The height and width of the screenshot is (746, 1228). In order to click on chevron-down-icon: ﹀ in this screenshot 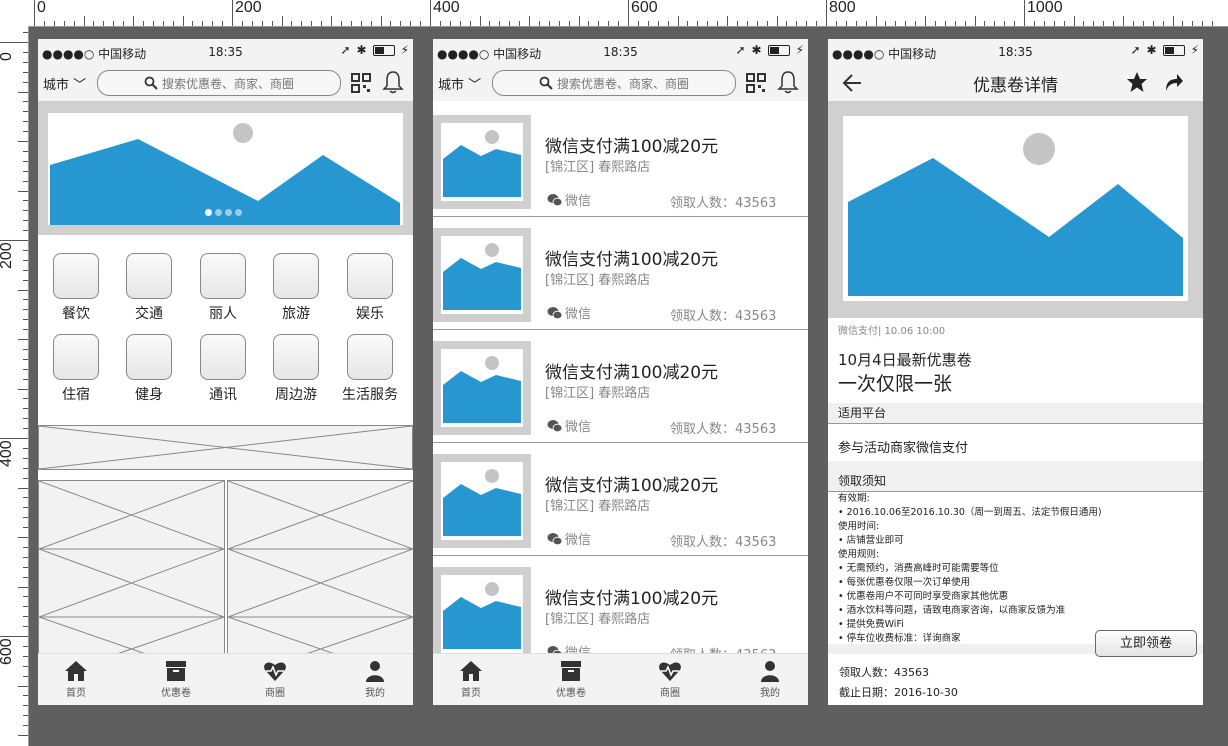, I will do `click(80, 85)`.